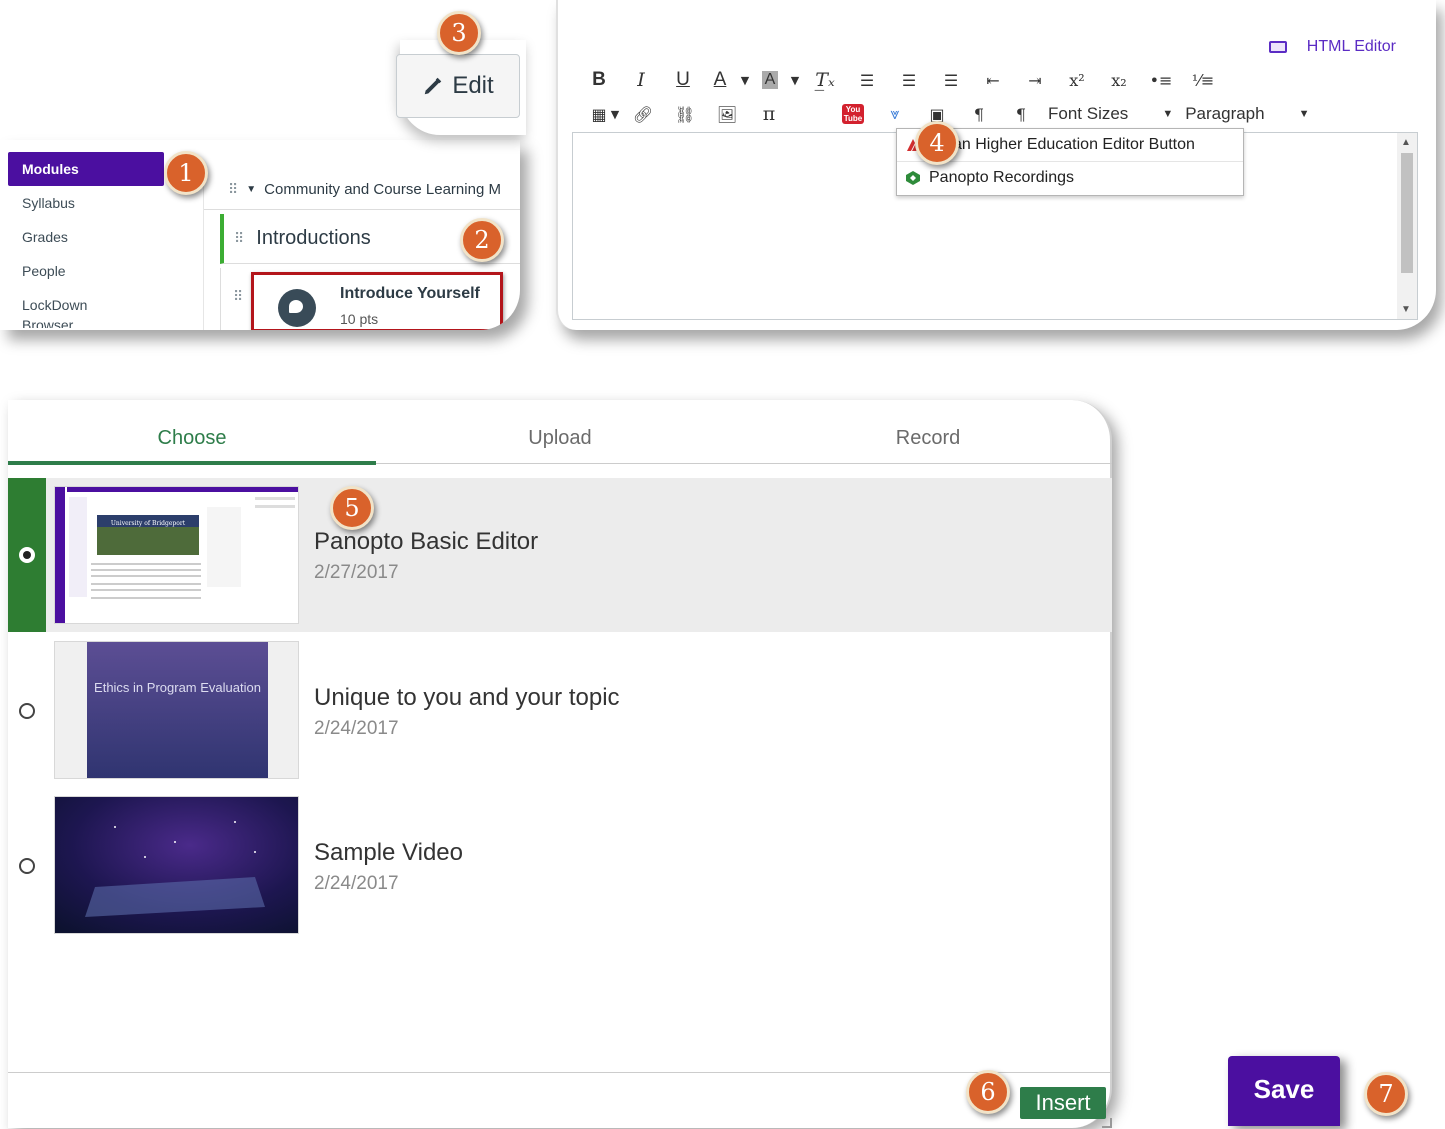 The width and height of the screenshot is (1445, 1129). What do you see at coordinates (1277, 47) in the screenshot?
I see `keyboard-icon` at bounding box center [1277, 47].